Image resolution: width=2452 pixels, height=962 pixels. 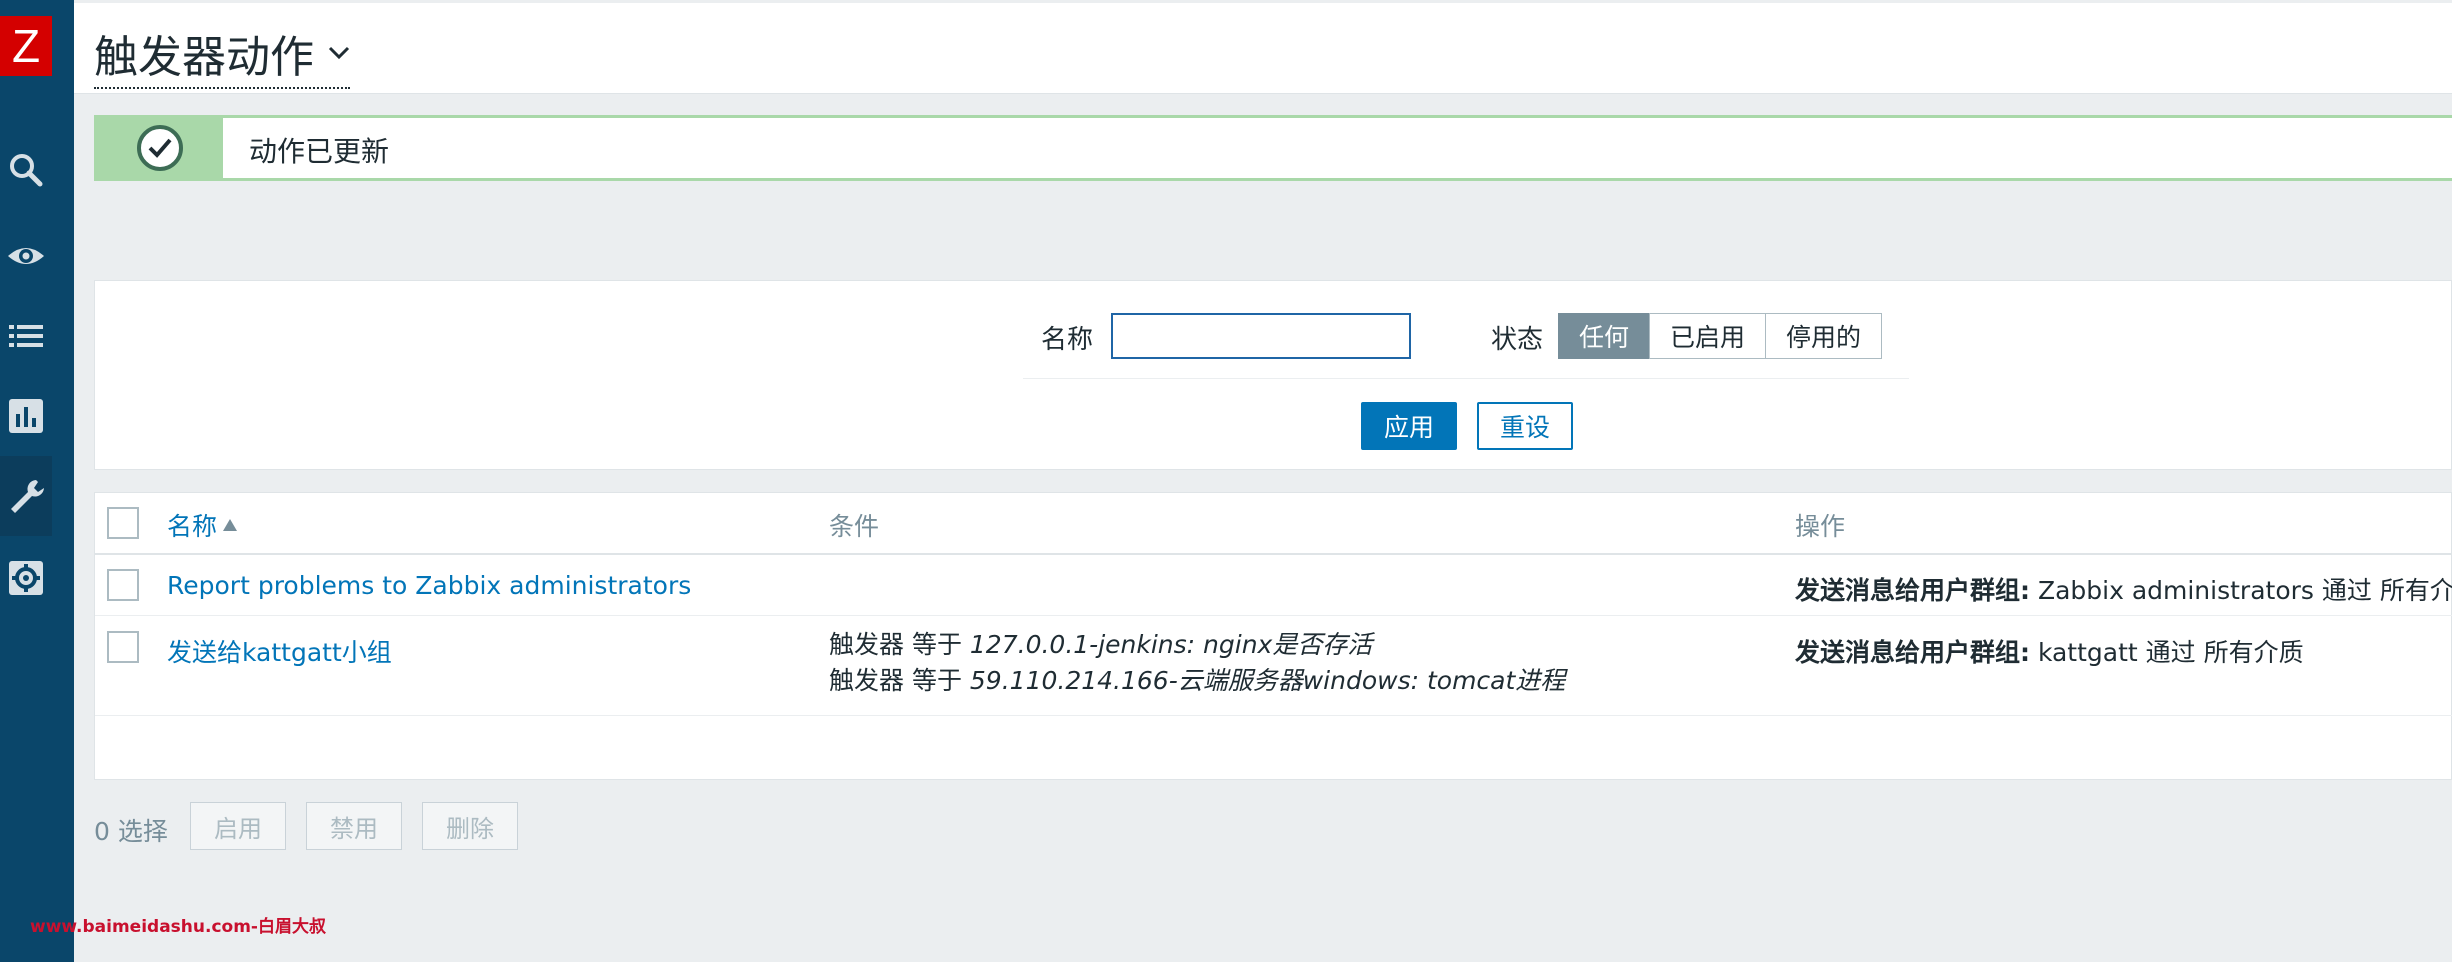 What do you see at coordinates (26, 578) in the screenshot?
I see `gear-icon` at bounding box center [26, 578].